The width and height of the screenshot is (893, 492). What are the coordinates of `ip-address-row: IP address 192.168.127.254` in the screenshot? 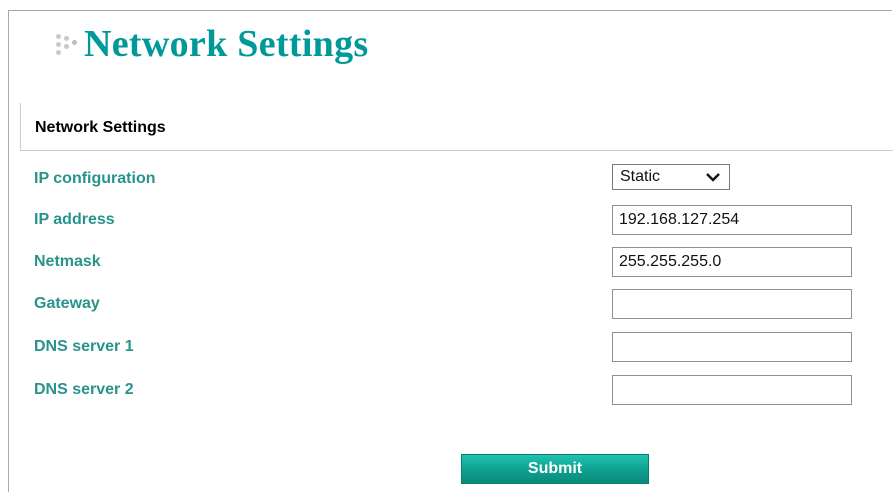 It's located at (446, 221).